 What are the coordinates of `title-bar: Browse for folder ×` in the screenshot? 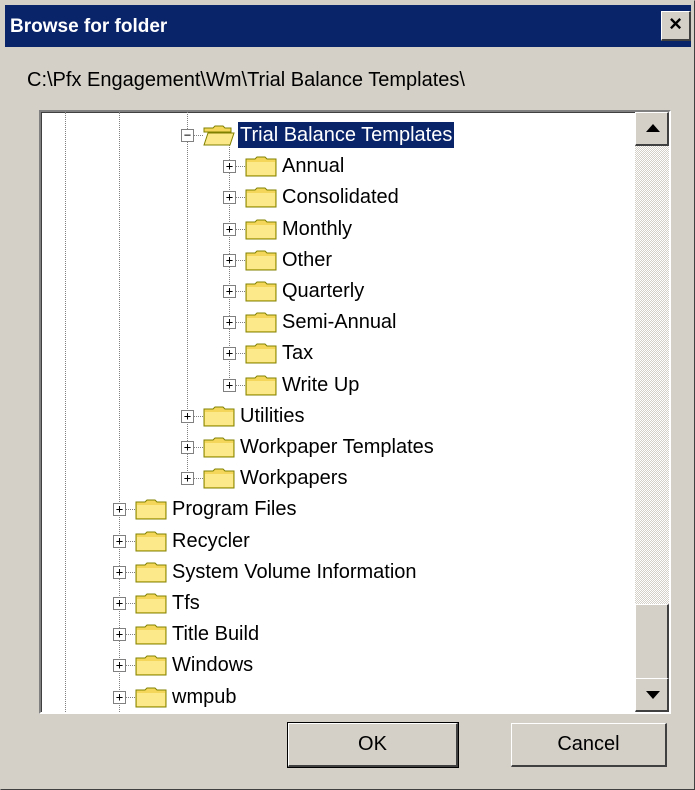 It's located at (348, 26).